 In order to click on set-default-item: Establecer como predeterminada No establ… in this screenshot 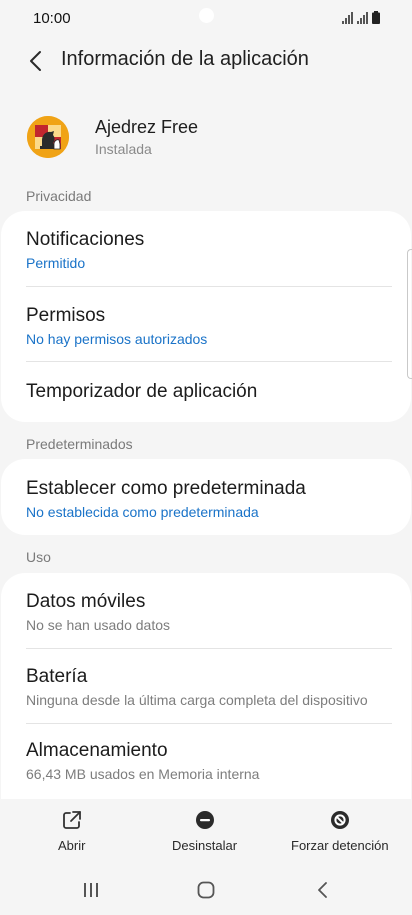, I will do `click(206, 499)`.